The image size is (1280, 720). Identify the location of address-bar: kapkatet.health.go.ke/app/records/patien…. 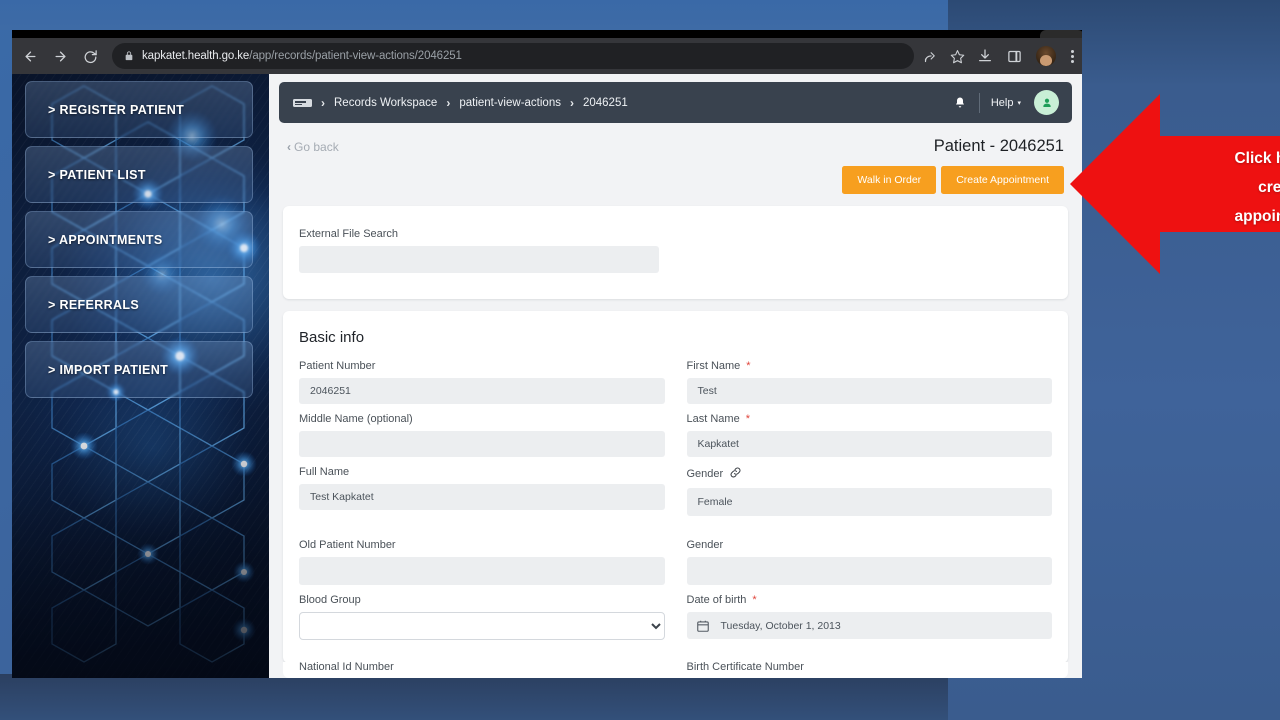
(513, 56).